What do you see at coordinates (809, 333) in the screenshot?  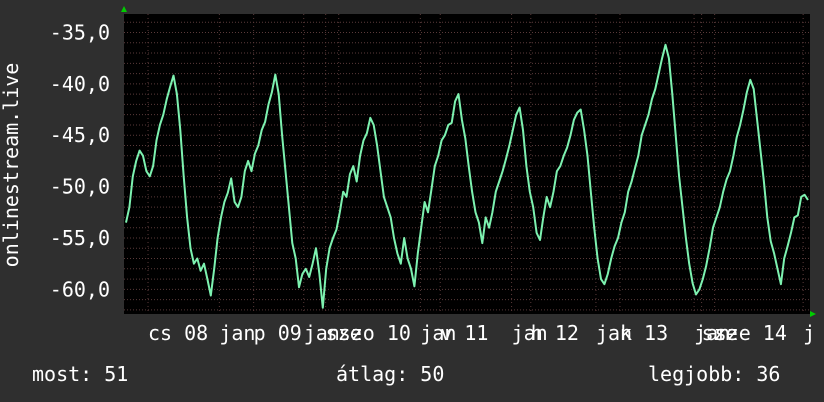 I see `x-tick-label: j` at bounding box center [809, 333].